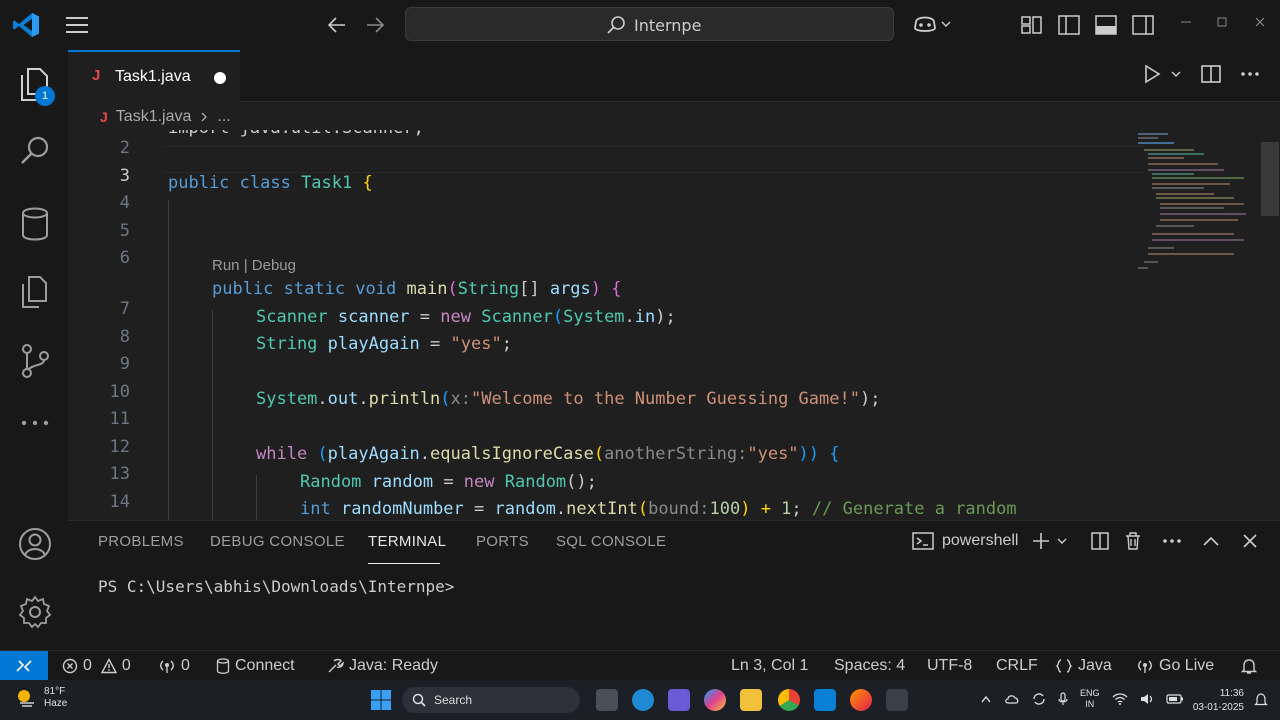 The width and height of the screenshot is (1280, 720). I want to click on close-panel-icon, so click(1250, 541).